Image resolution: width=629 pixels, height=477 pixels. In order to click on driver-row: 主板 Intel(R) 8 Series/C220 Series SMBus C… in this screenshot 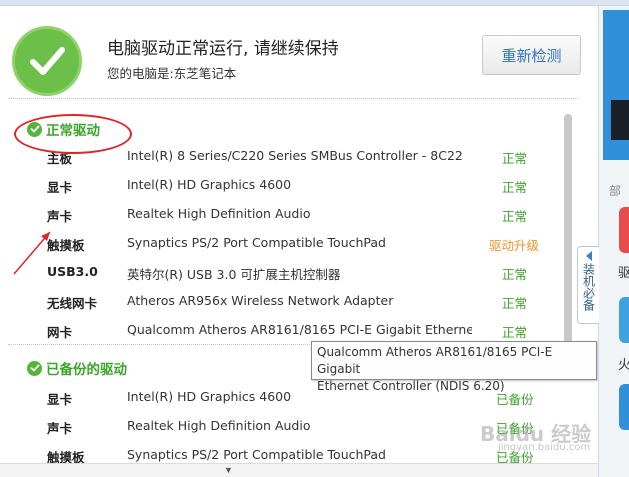, I will do `click(285, 155)`.